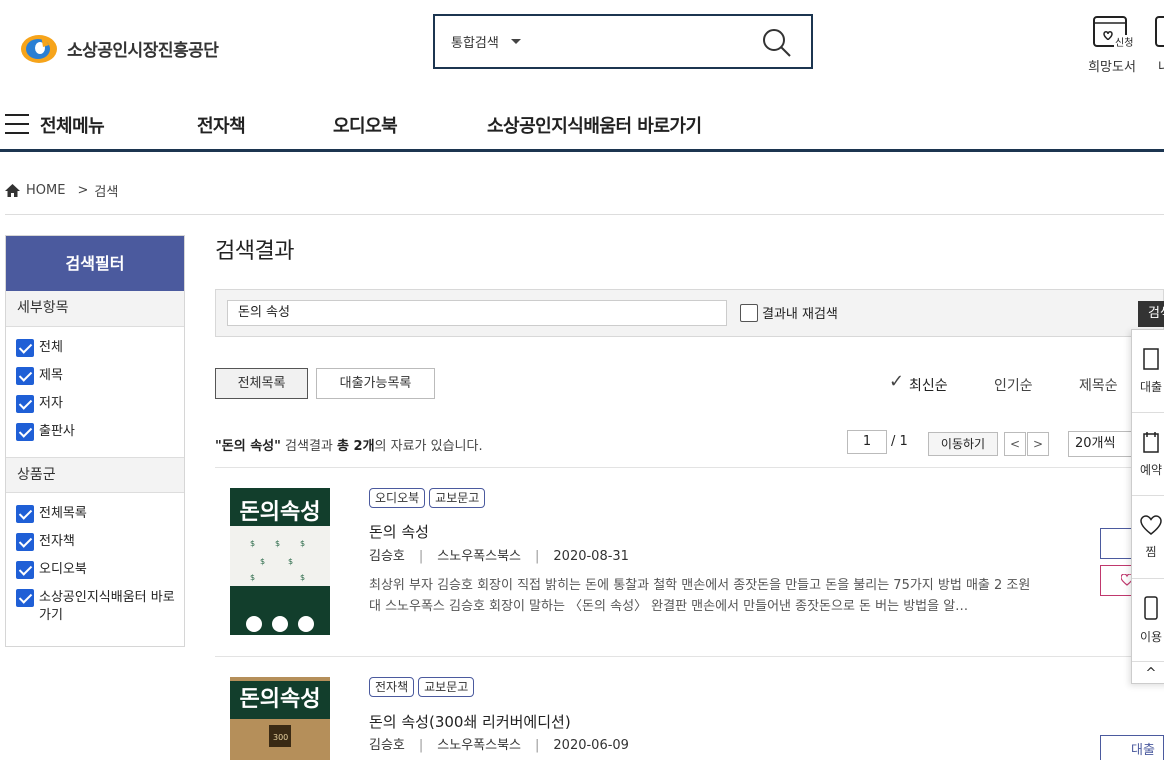 The height and width of the screenshot is (760, 1164). Describe the element at coordinates (486, 41) in the screenshot. I see `search-scope-select: 통합검색` at that location.